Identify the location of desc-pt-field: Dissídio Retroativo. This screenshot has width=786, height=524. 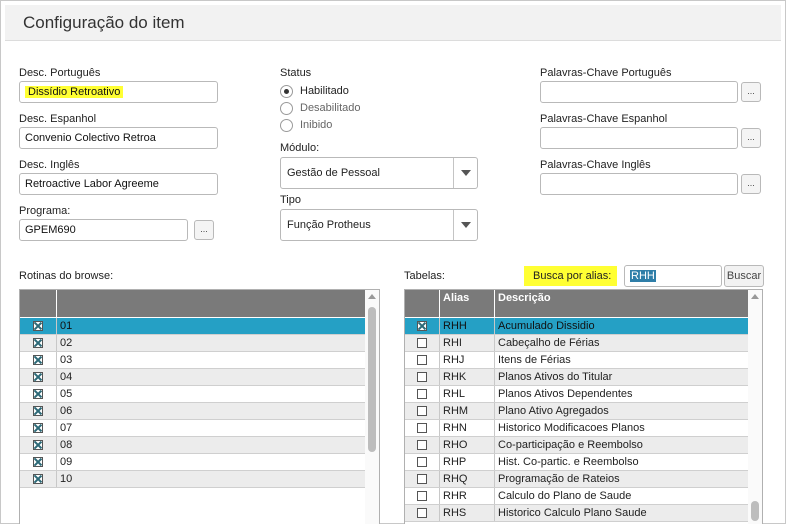
(118, 92).